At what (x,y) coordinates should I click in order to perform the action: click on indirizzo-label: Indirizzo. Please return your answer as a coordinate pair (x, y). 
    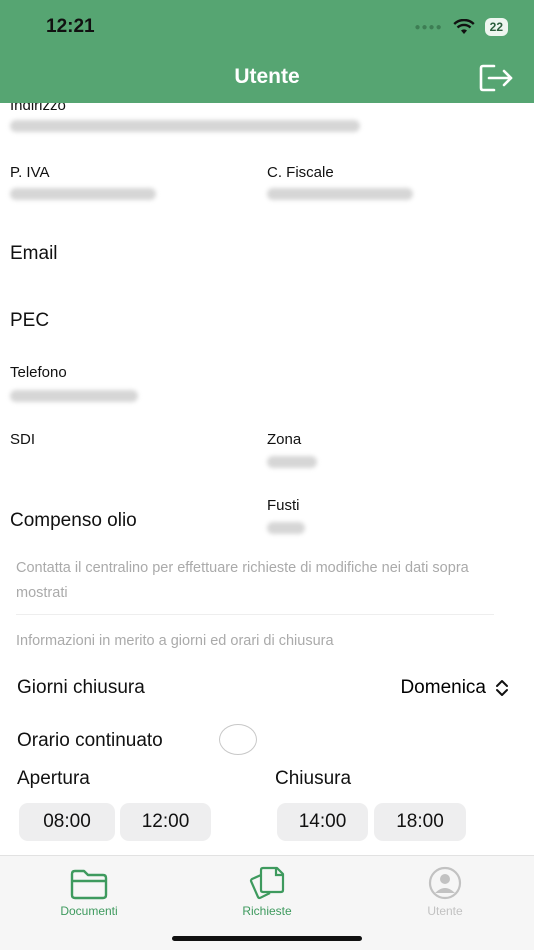
    Looking at the image, I should click on (38, 108).